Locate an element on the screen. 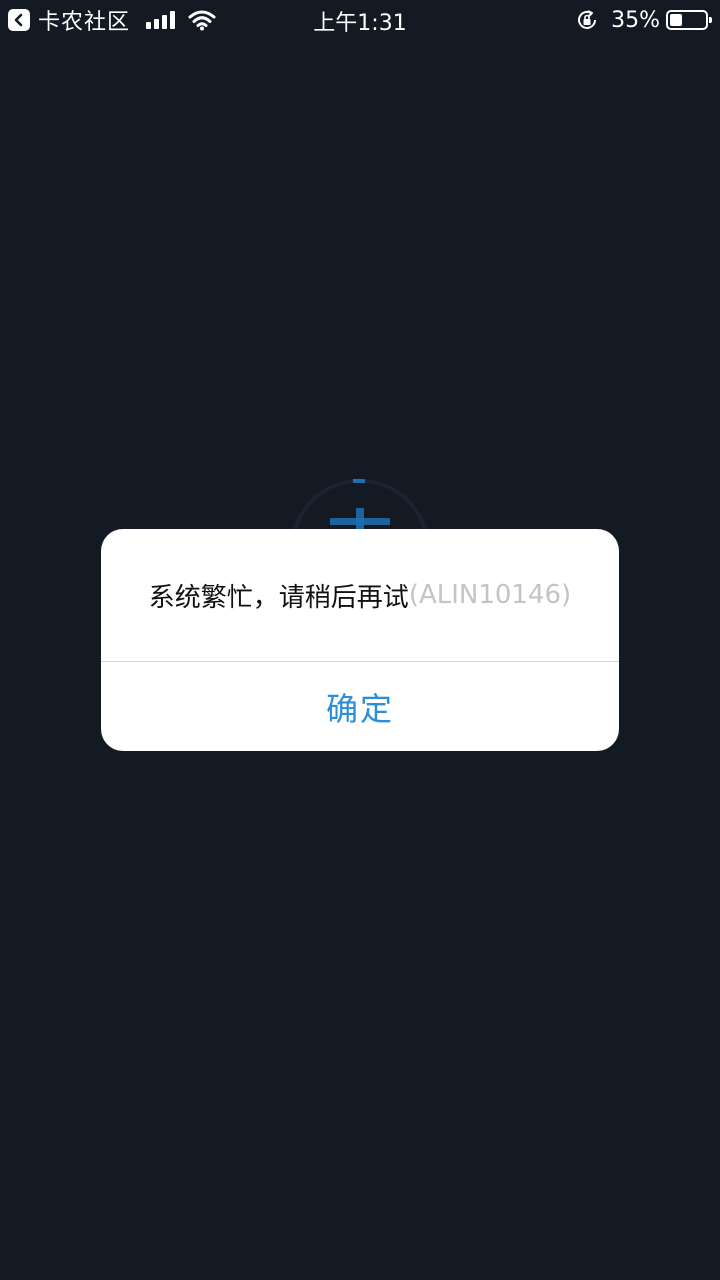 The image size is (720, 1280). status-bar-right: 35% is located at coordinates (643, 20).